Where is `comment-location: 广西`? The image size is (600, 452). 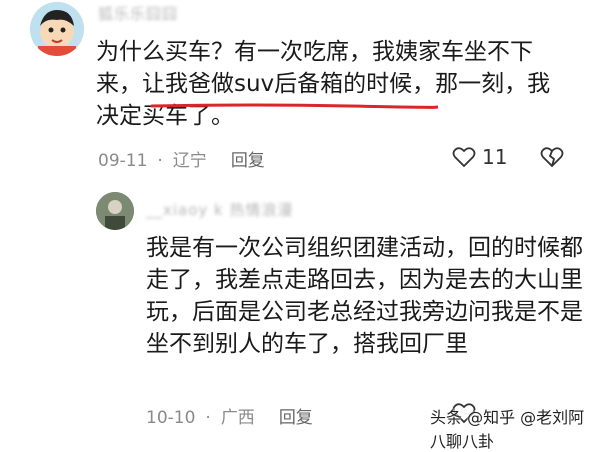 comment-location: 广西 is located at coordinates (237, 418).